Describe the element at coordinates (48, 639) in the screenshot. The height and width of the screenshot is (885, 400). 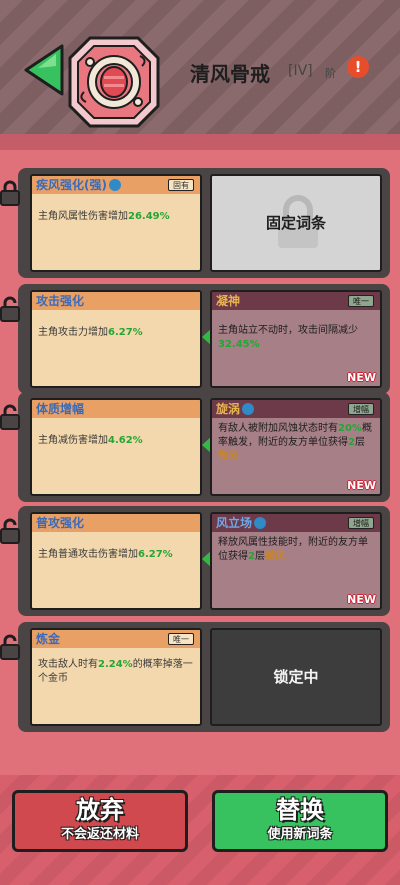
I see `affix-title: 炼金` at that location.